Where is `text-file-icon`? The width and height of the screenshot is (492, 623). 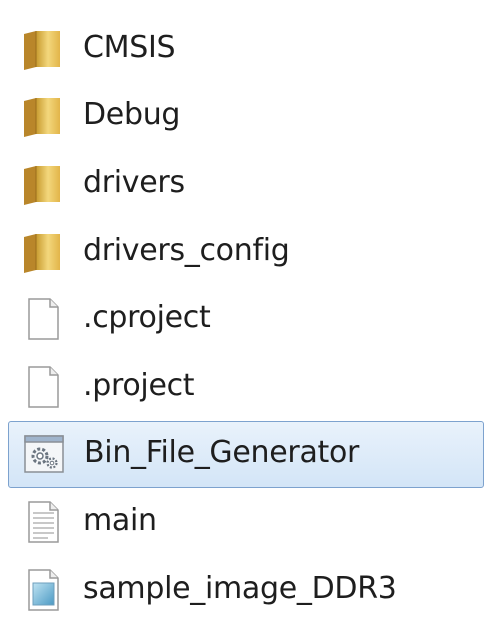
text-file-icon is located at coordinates (43, 522).